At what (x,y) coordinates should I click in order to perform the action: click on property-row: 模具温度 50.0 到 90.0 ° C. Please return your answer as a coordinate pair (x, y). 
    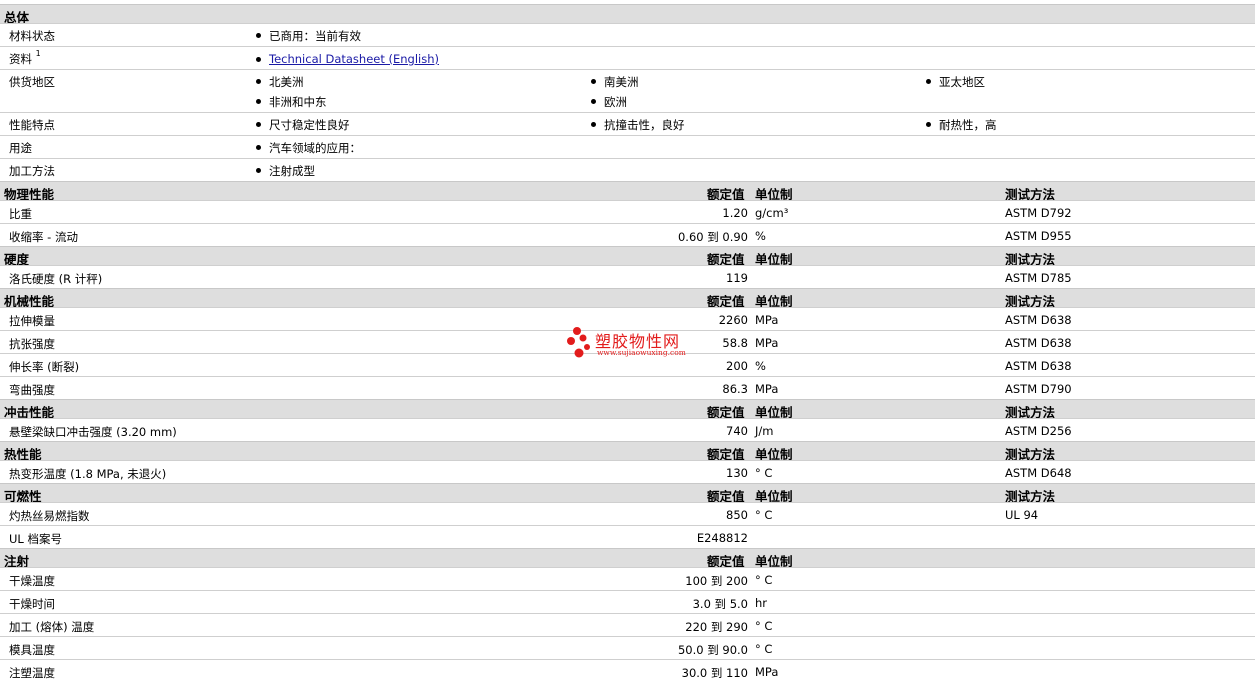
    Looking at the image, I should click on (627, 647).